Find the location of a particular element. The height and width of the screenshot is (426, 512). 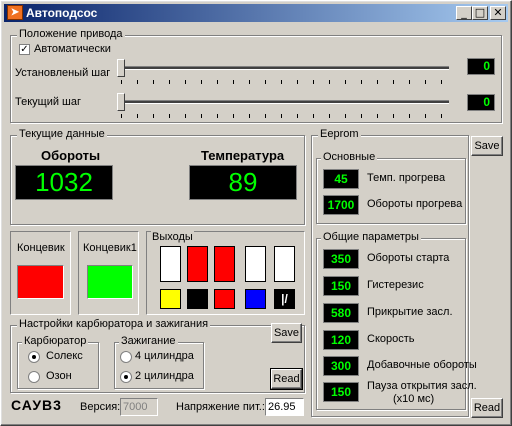

extra-rpm-label: Добавочные обороты is located at coordinates (422, 365).